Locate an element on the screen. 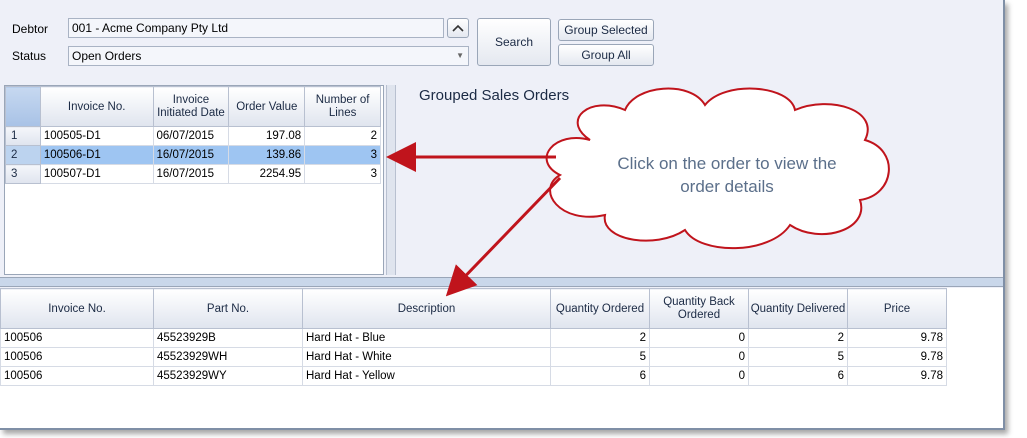 The image size is (1027, 438). cell-delivered: 5 is located at coordinates (798, 357).